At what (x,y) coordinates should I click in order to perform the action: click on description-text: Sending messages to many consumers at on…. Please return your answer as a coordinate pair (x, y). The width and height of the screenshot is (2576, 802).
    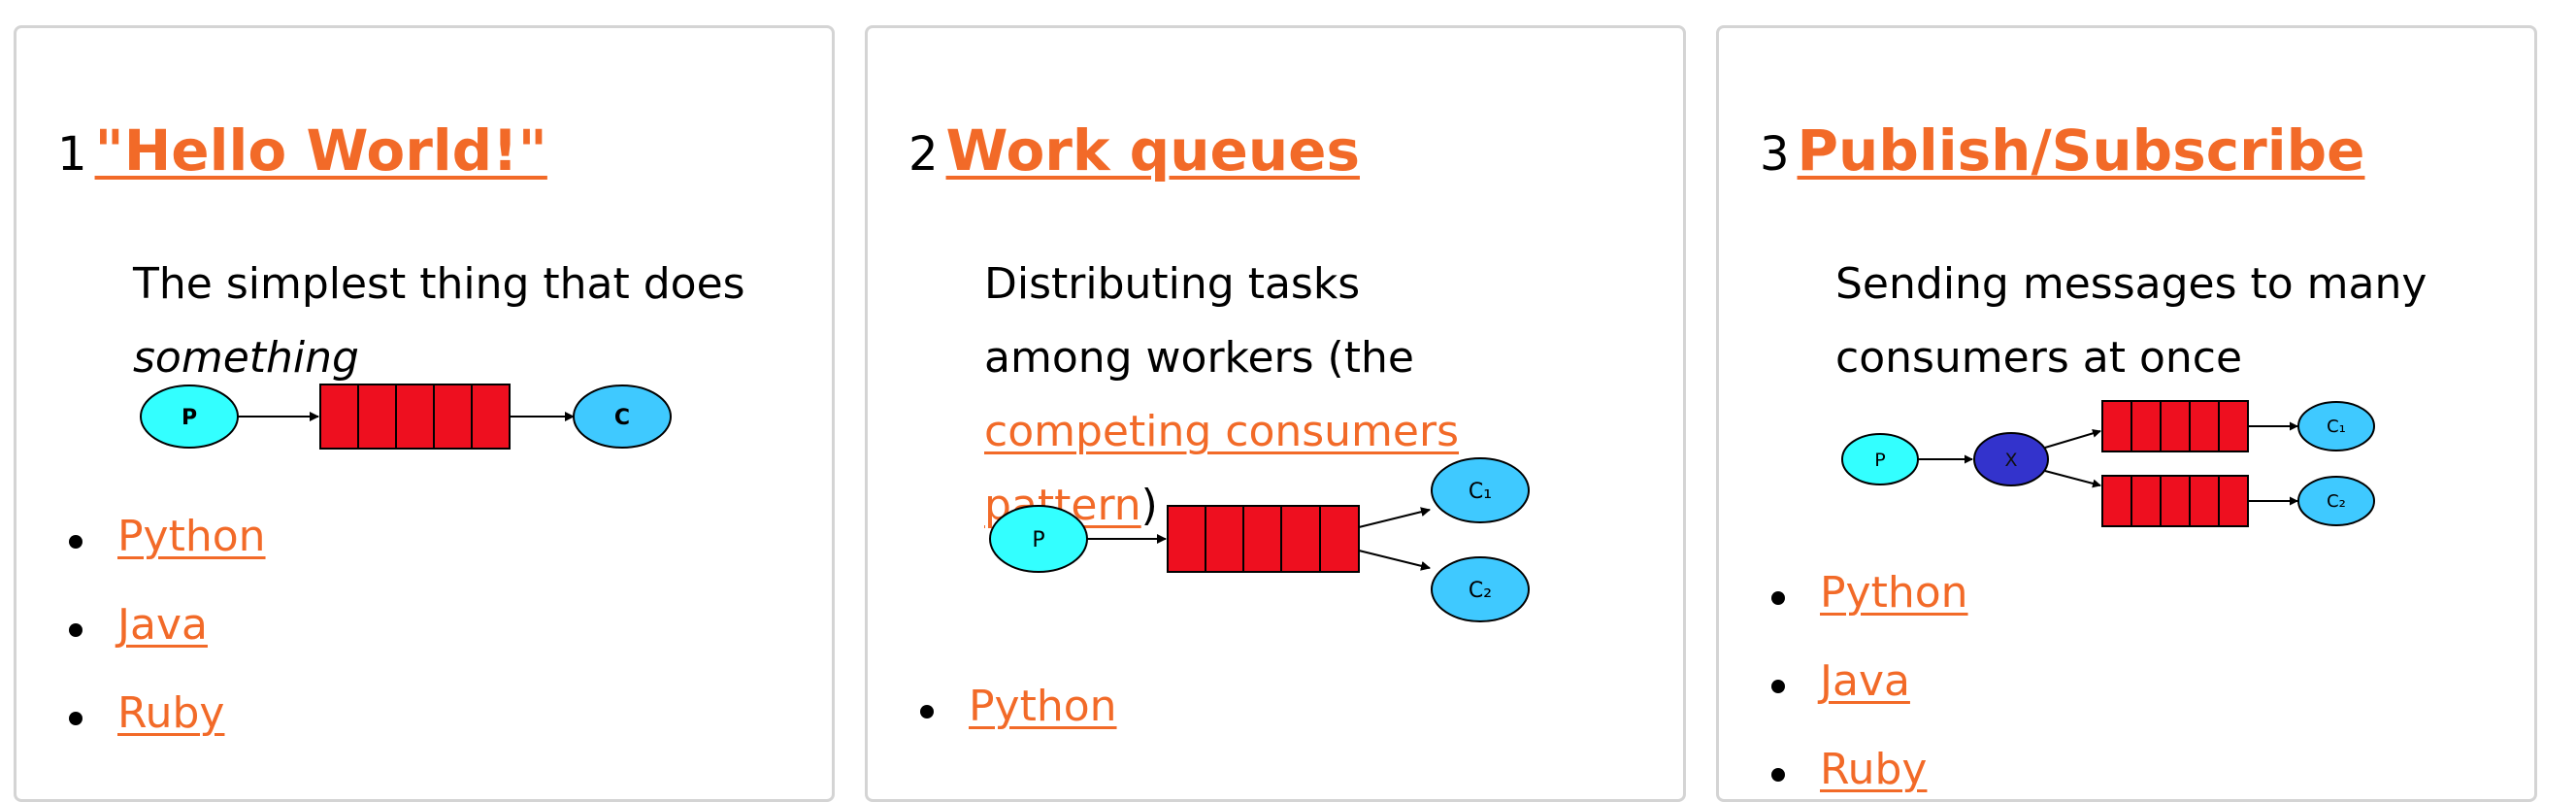
    Looking at the image, I should click on (2131, 321).